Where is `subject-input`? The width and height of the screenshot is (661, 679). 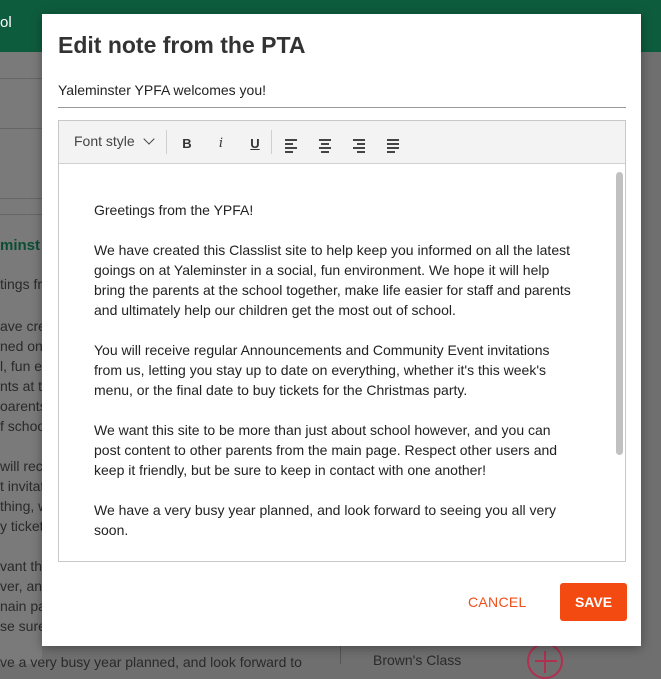
subject-input is located at coordinates (342, 92).